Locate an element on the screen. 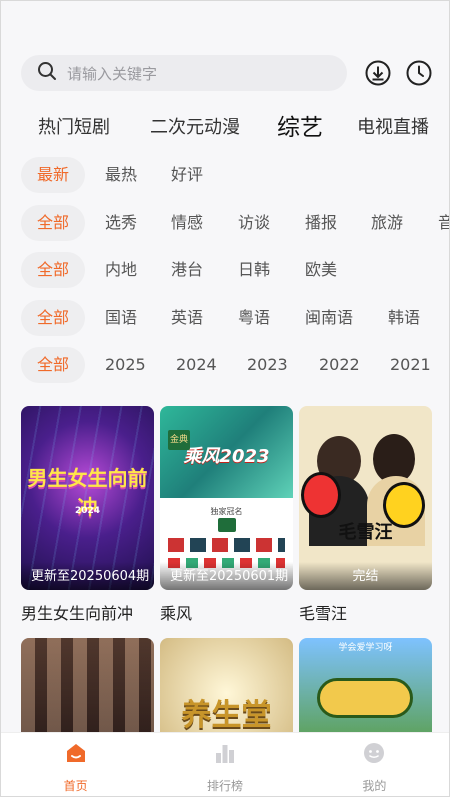  poster-image: 男生女生向前冲 2024 更新至20250604期 is located at coordinates (87, 498).